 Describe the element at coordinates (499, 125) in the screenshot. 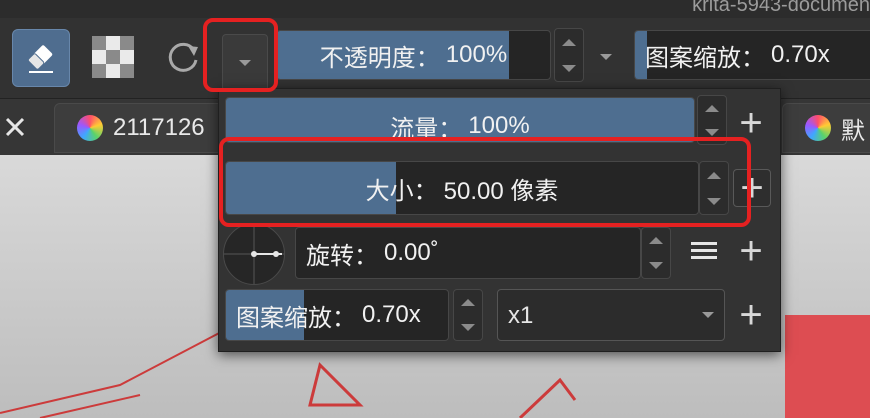

I see `flow-value: 100%` at that location.